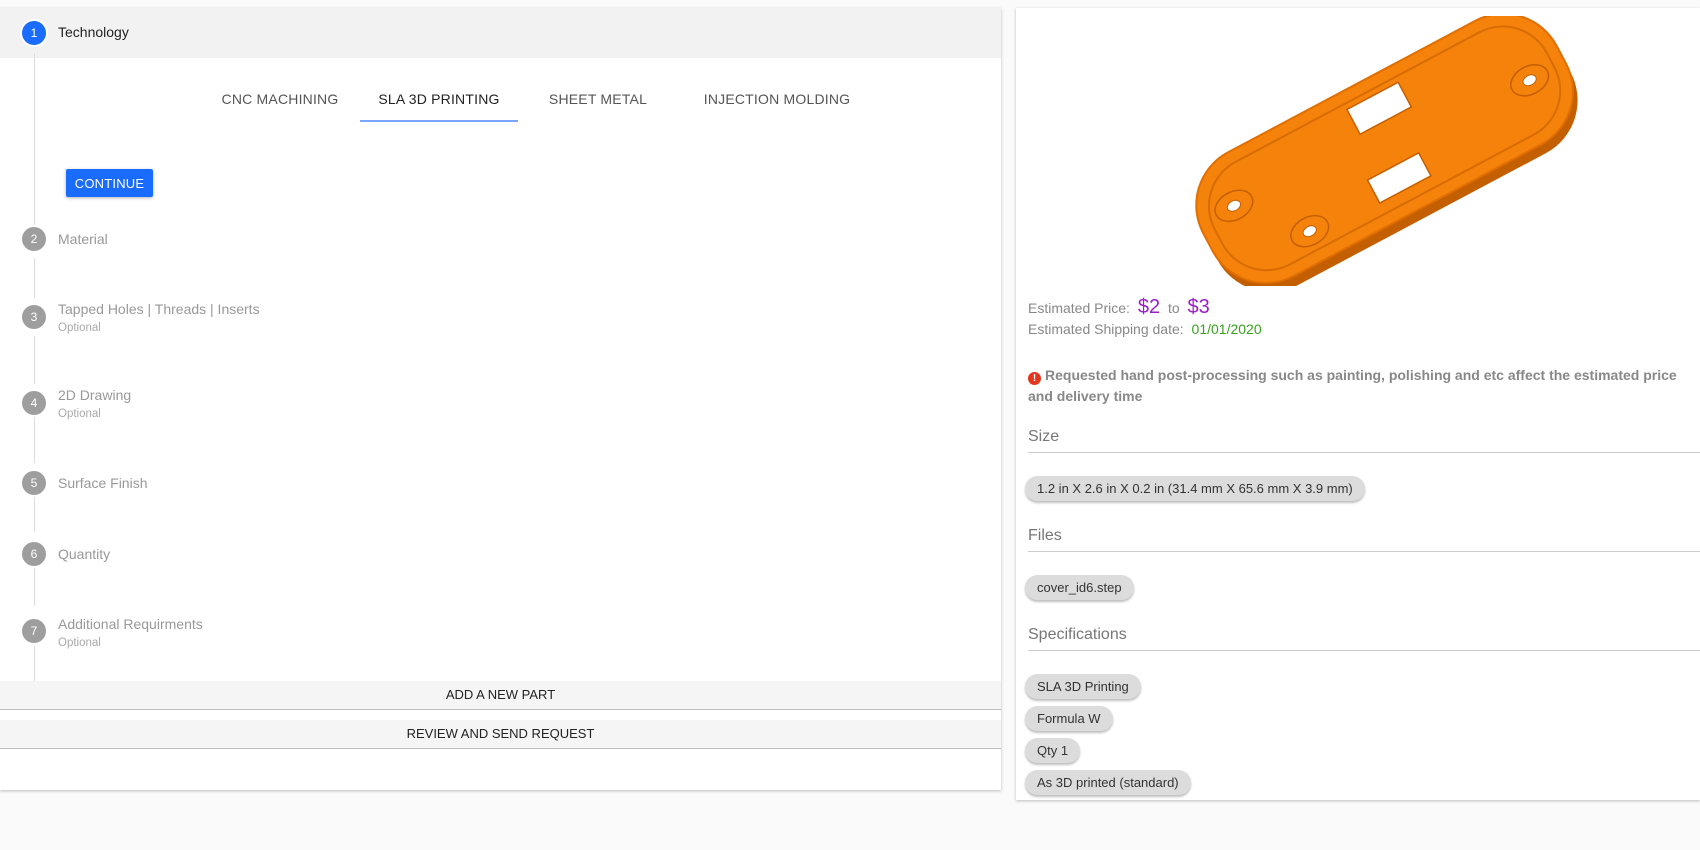 The image size is (1700, 850). Describe the element at coordinates (1069, 718) in the screenshot. I see `spec-chip-material: Formula W` at that location.